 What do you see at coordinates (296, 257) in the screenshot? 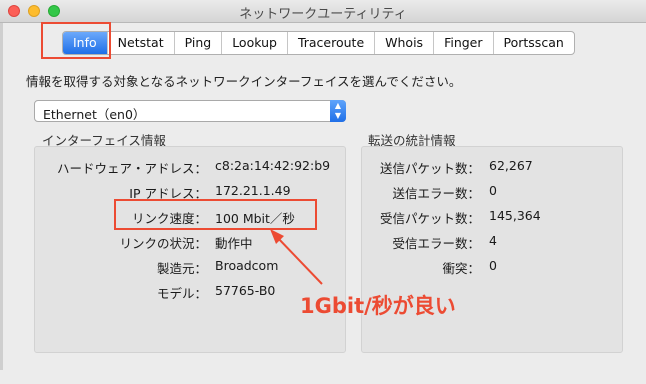
I see `annotation-arrow-icon` at bounding box center [296, 257].